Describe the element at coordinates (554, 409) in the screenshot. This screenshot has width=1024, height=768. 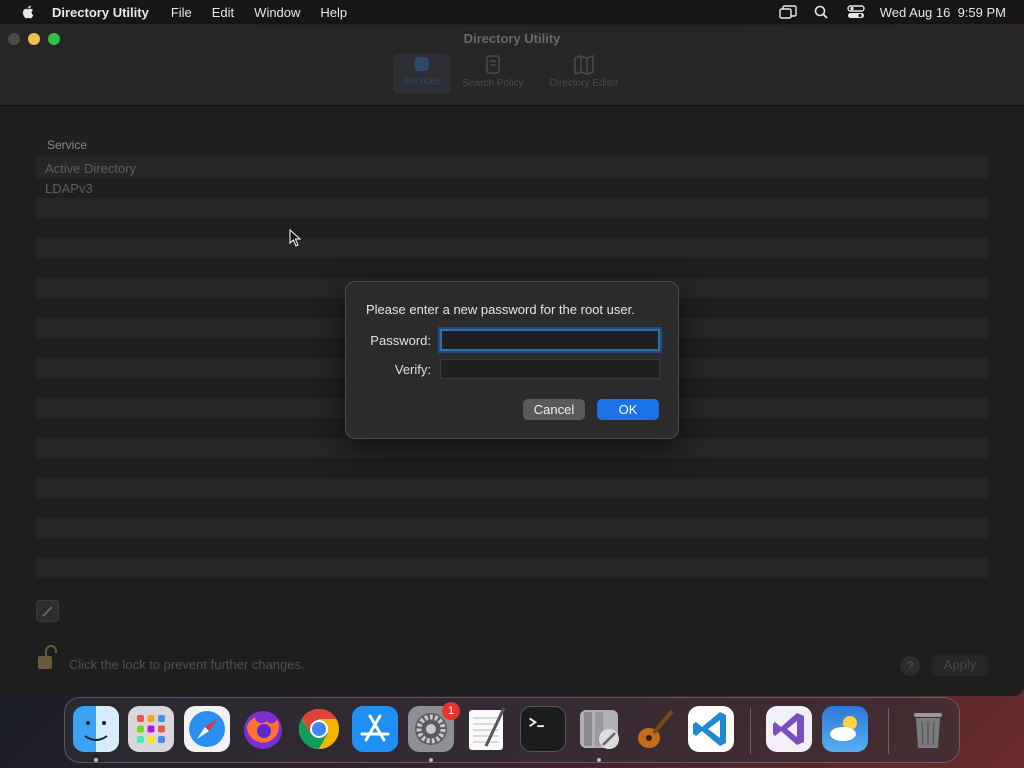
I see `cancel-button: Cancel` at that location.